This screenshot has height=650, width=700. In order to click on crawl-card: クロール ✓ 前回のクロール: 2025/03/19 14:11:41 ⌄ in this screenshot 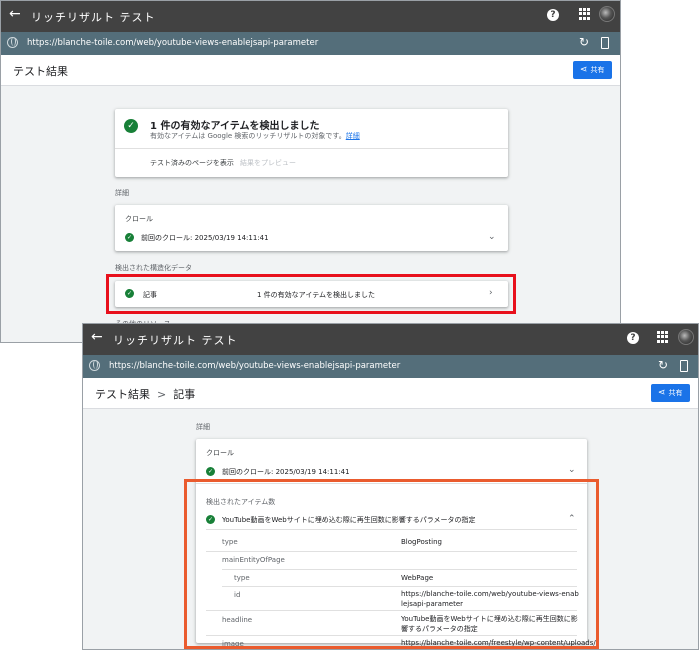, I will do `click(311, 228)`.